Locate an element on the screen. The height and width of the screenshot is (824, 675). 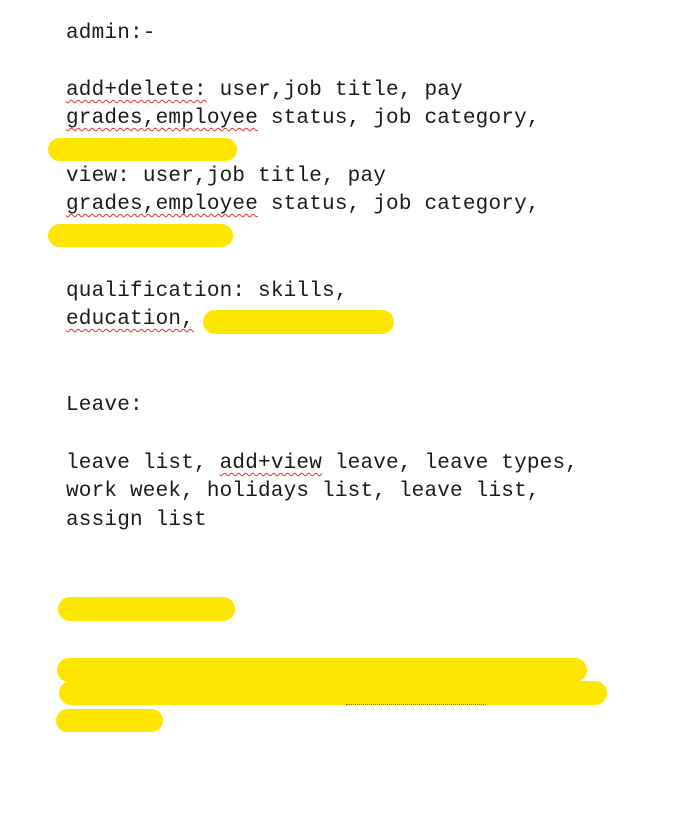
leave-line-1-misspelled: add+view is located at coordinates (271, 463).